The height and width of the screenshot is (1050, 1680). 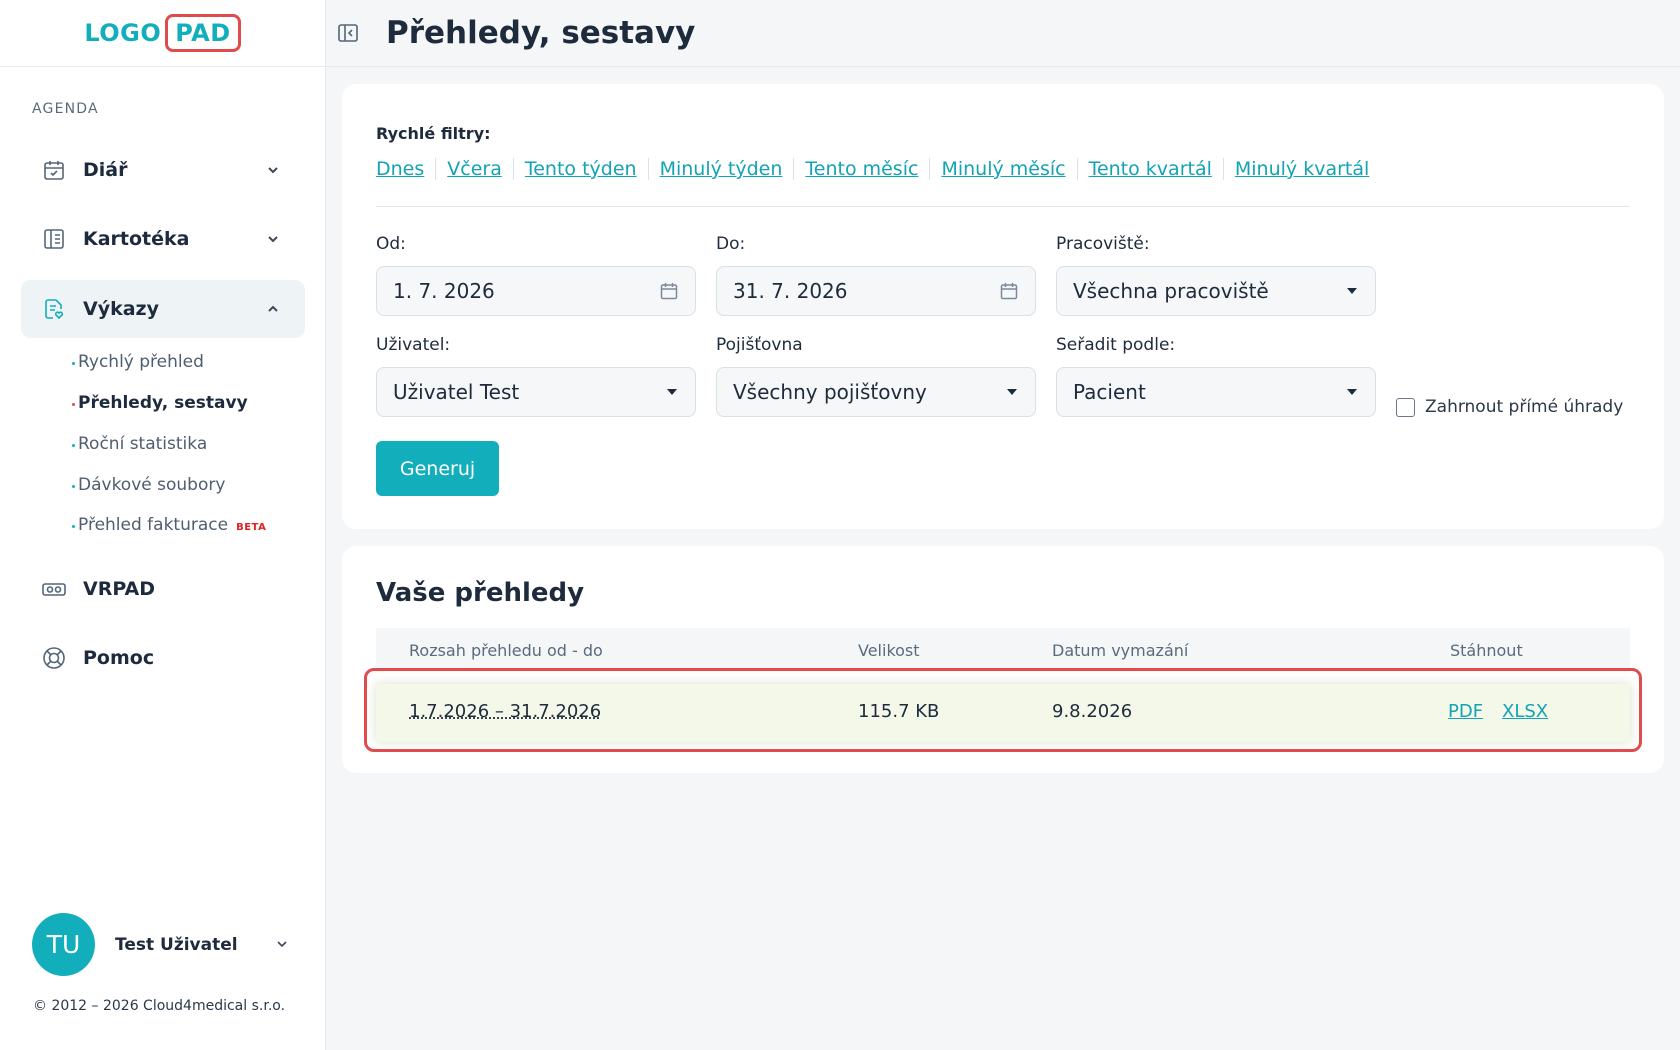 I want to click on sidebar-item-label: Diář, so click(x=105, y=170).